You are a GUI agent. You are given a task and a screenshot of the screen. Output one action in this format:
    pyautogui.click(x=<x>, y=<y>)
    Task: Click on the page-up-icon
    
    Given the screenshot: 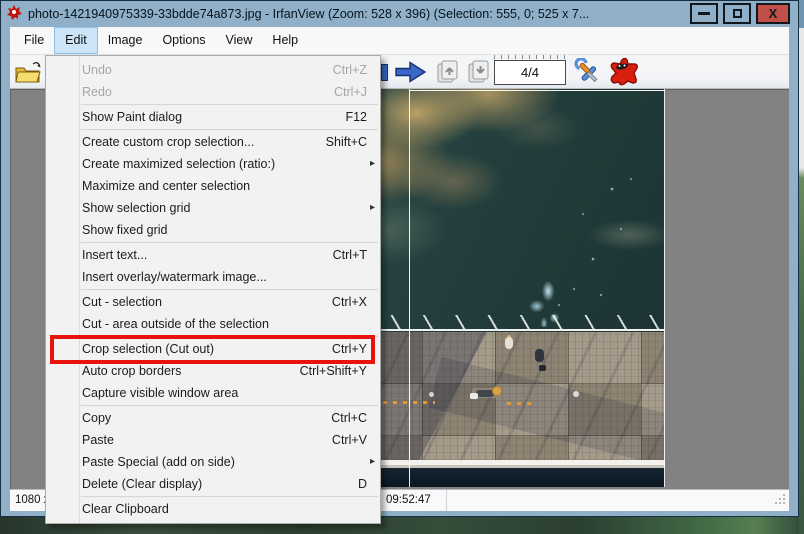 What is the action you would take?
    pyautogui.click(x=447, y=71)
    